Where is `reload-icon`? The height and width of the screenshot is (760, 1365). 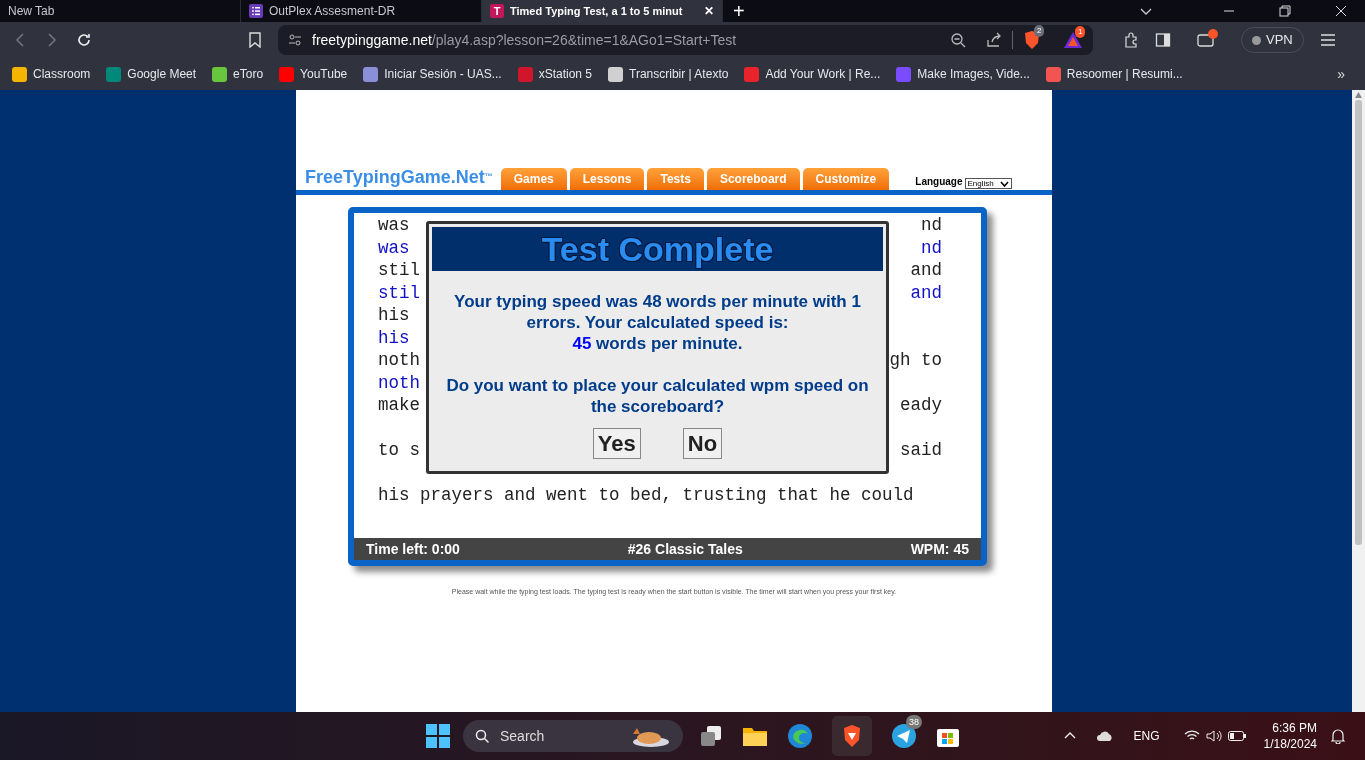
reload-icon is located at coordinates (84, 40).